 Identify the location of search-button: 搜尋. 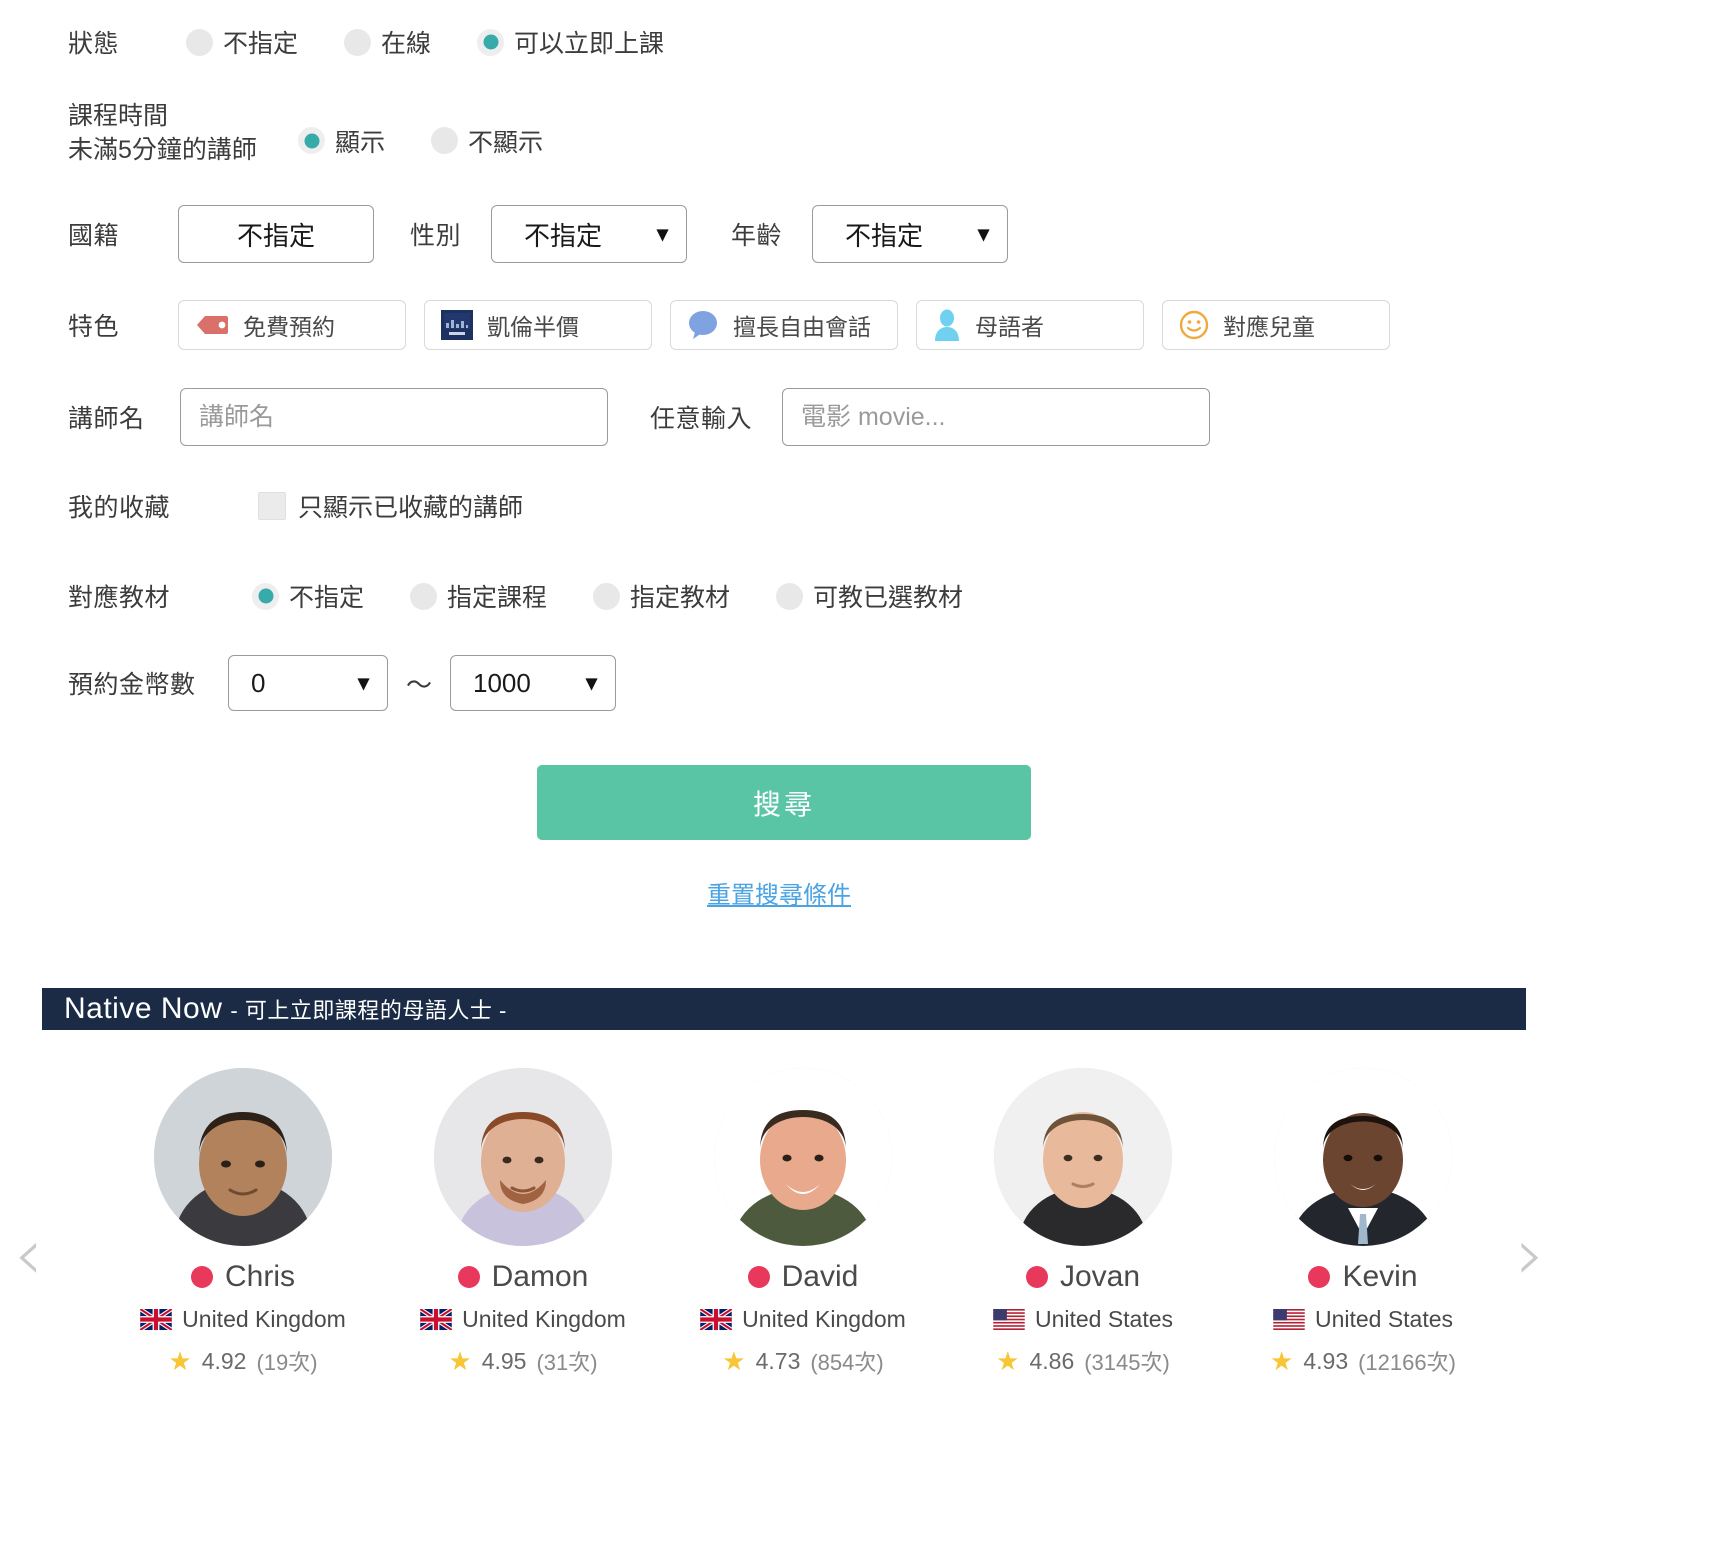
(784, 802).